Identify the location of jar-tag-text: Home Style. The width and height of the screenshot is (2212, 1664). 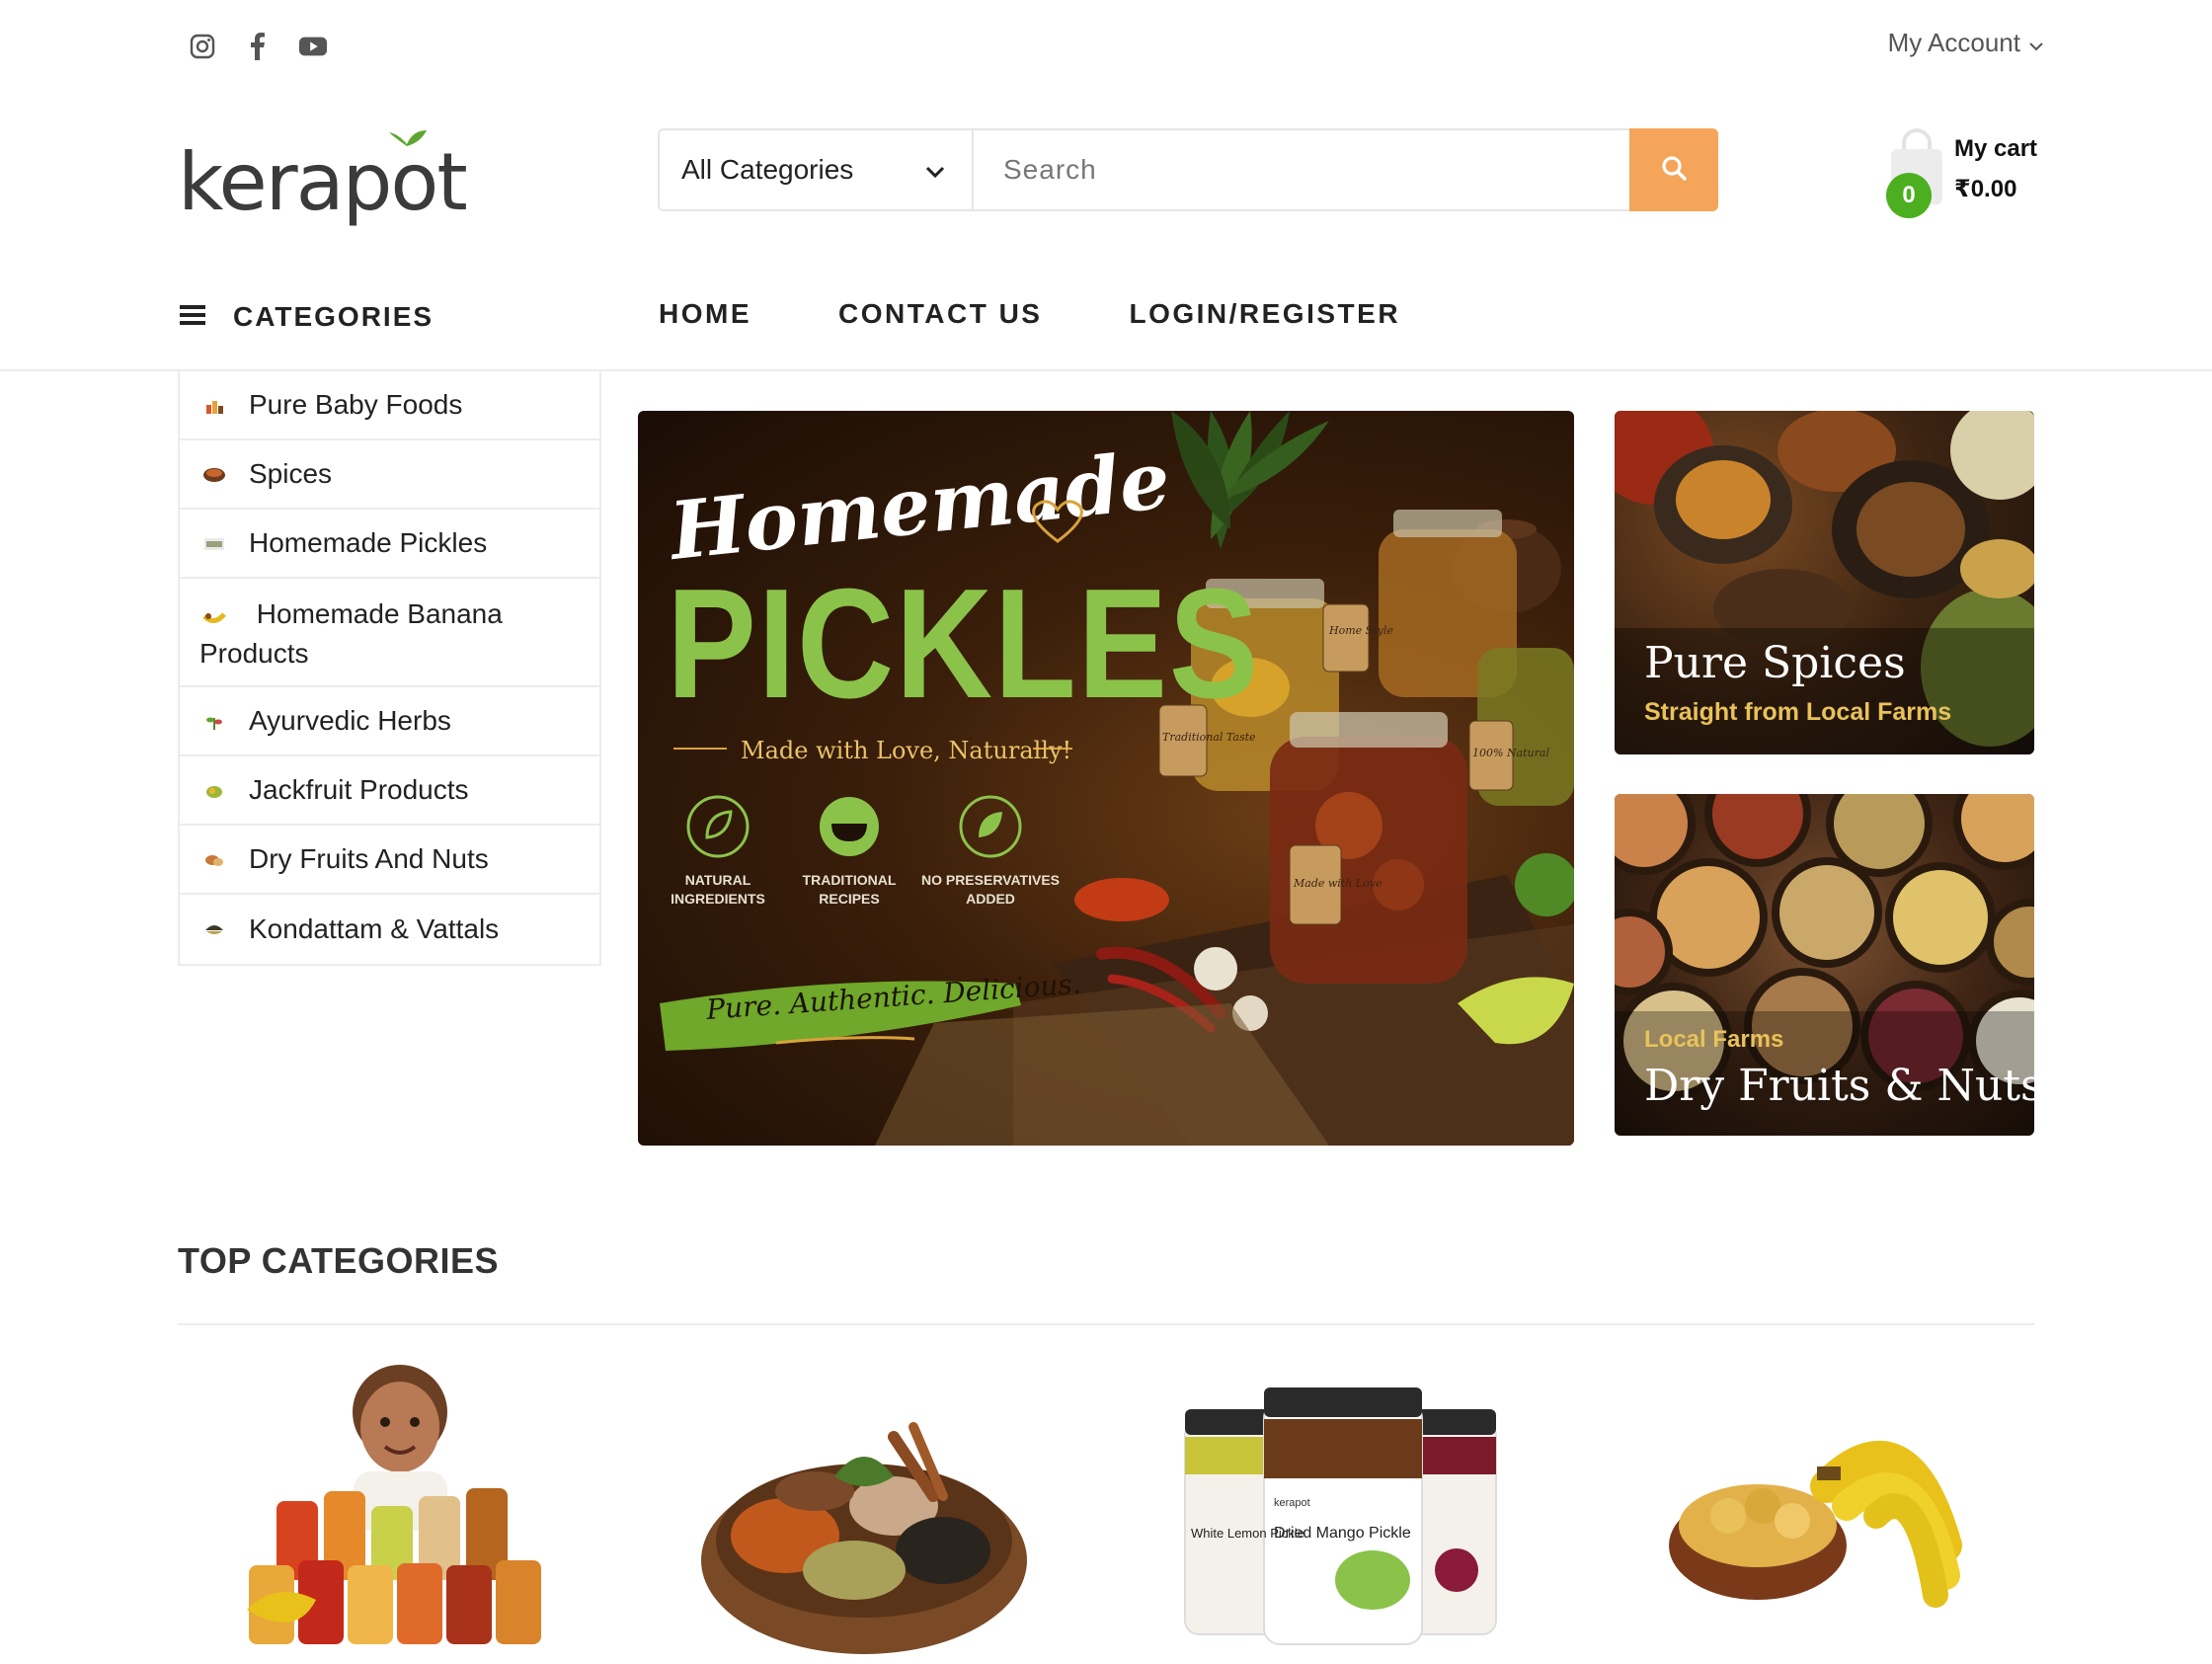
(1360, 630).